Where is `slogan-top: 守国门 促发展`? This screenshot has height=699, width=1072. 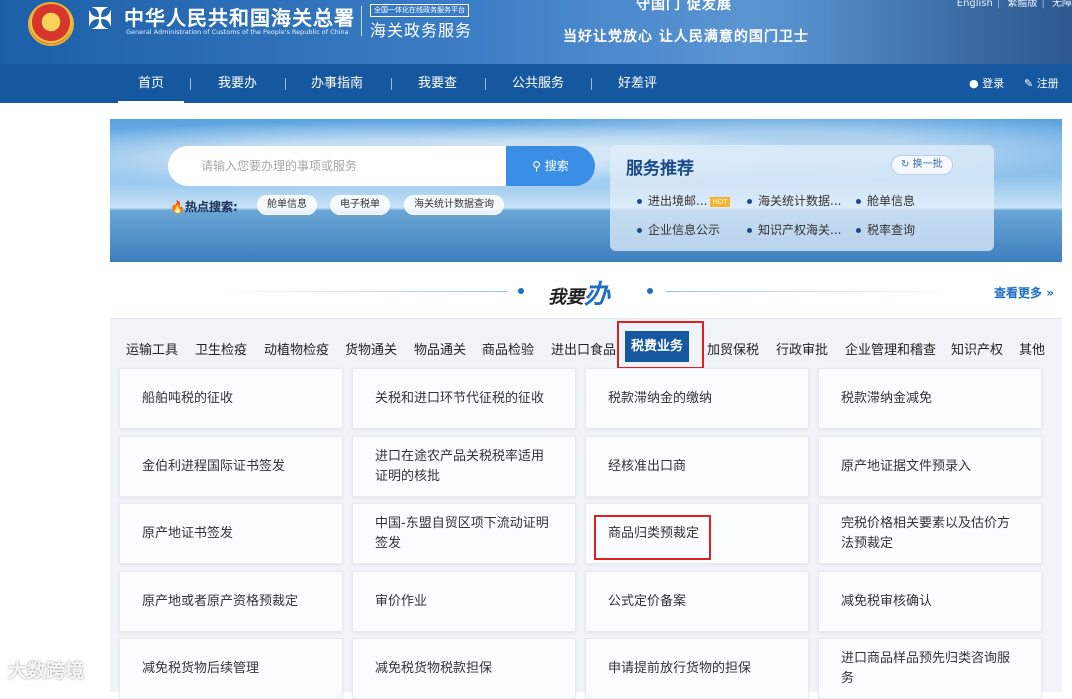
slogan-top: 守国门 促发展 is located at coordinates (684, 6).